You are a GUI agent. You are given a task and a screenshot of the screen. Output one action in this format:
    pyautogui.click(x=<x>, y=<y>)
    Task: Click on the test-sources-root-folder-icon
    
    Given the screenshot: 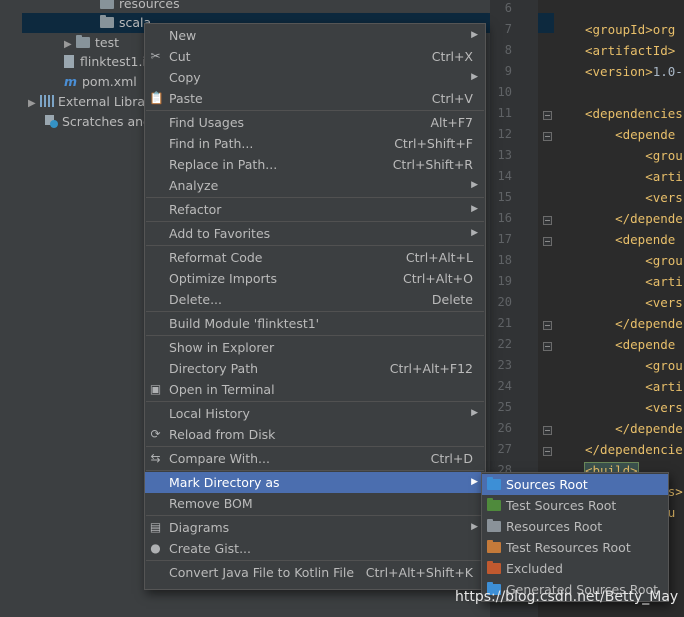 What is the action you would take?
    pyautogui.click(x=494, y=504)
    